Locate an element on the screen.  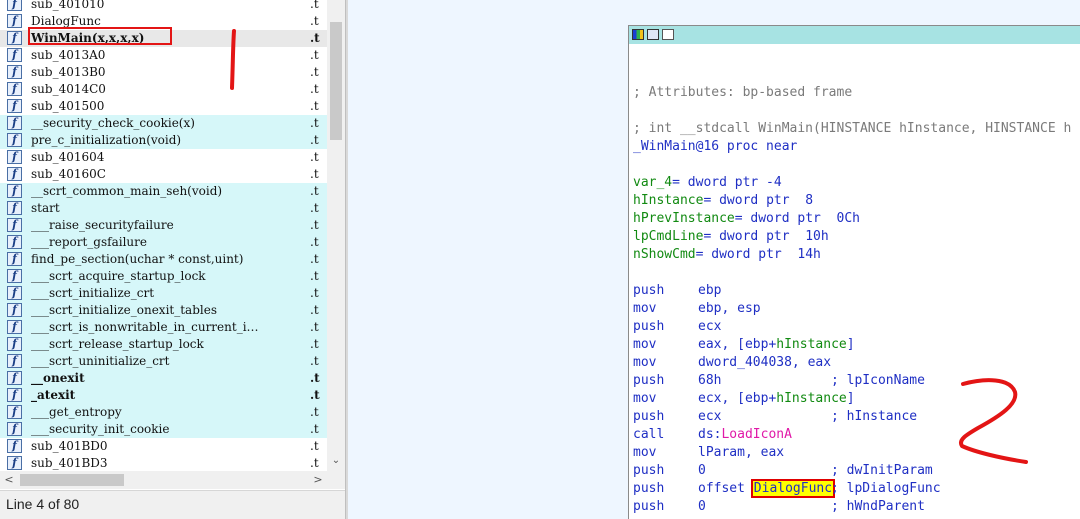
operands: lParam, eax is located at coordinates (741, 453).